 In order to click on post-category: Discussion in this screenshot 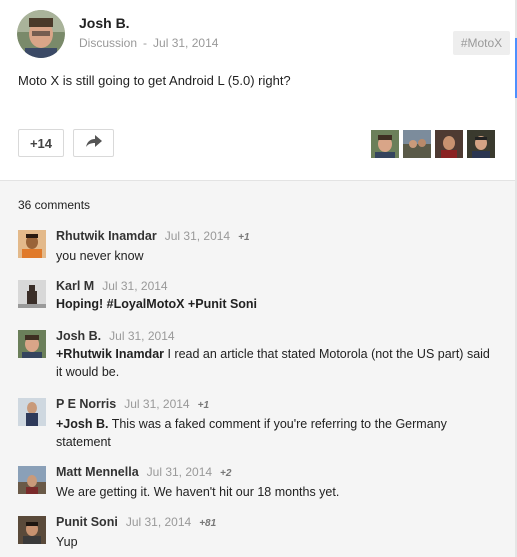, I will do `click(108, 43)`.